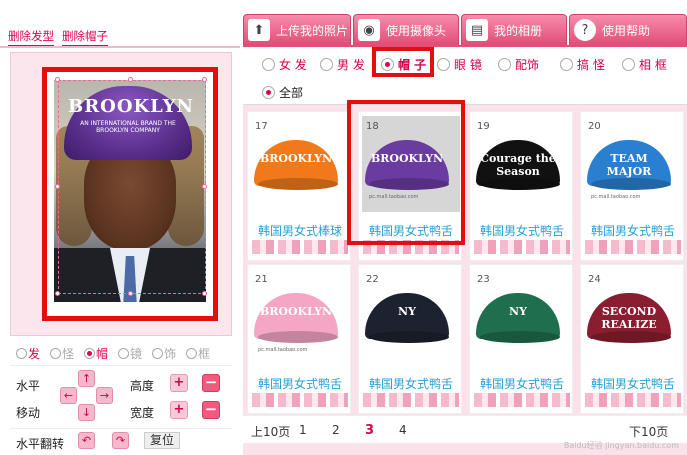 The height and width of the screenshot is (455, 687). I want to click on site-watermark: Baidu经验 jingyan.baidu.com, so click(621, 445).